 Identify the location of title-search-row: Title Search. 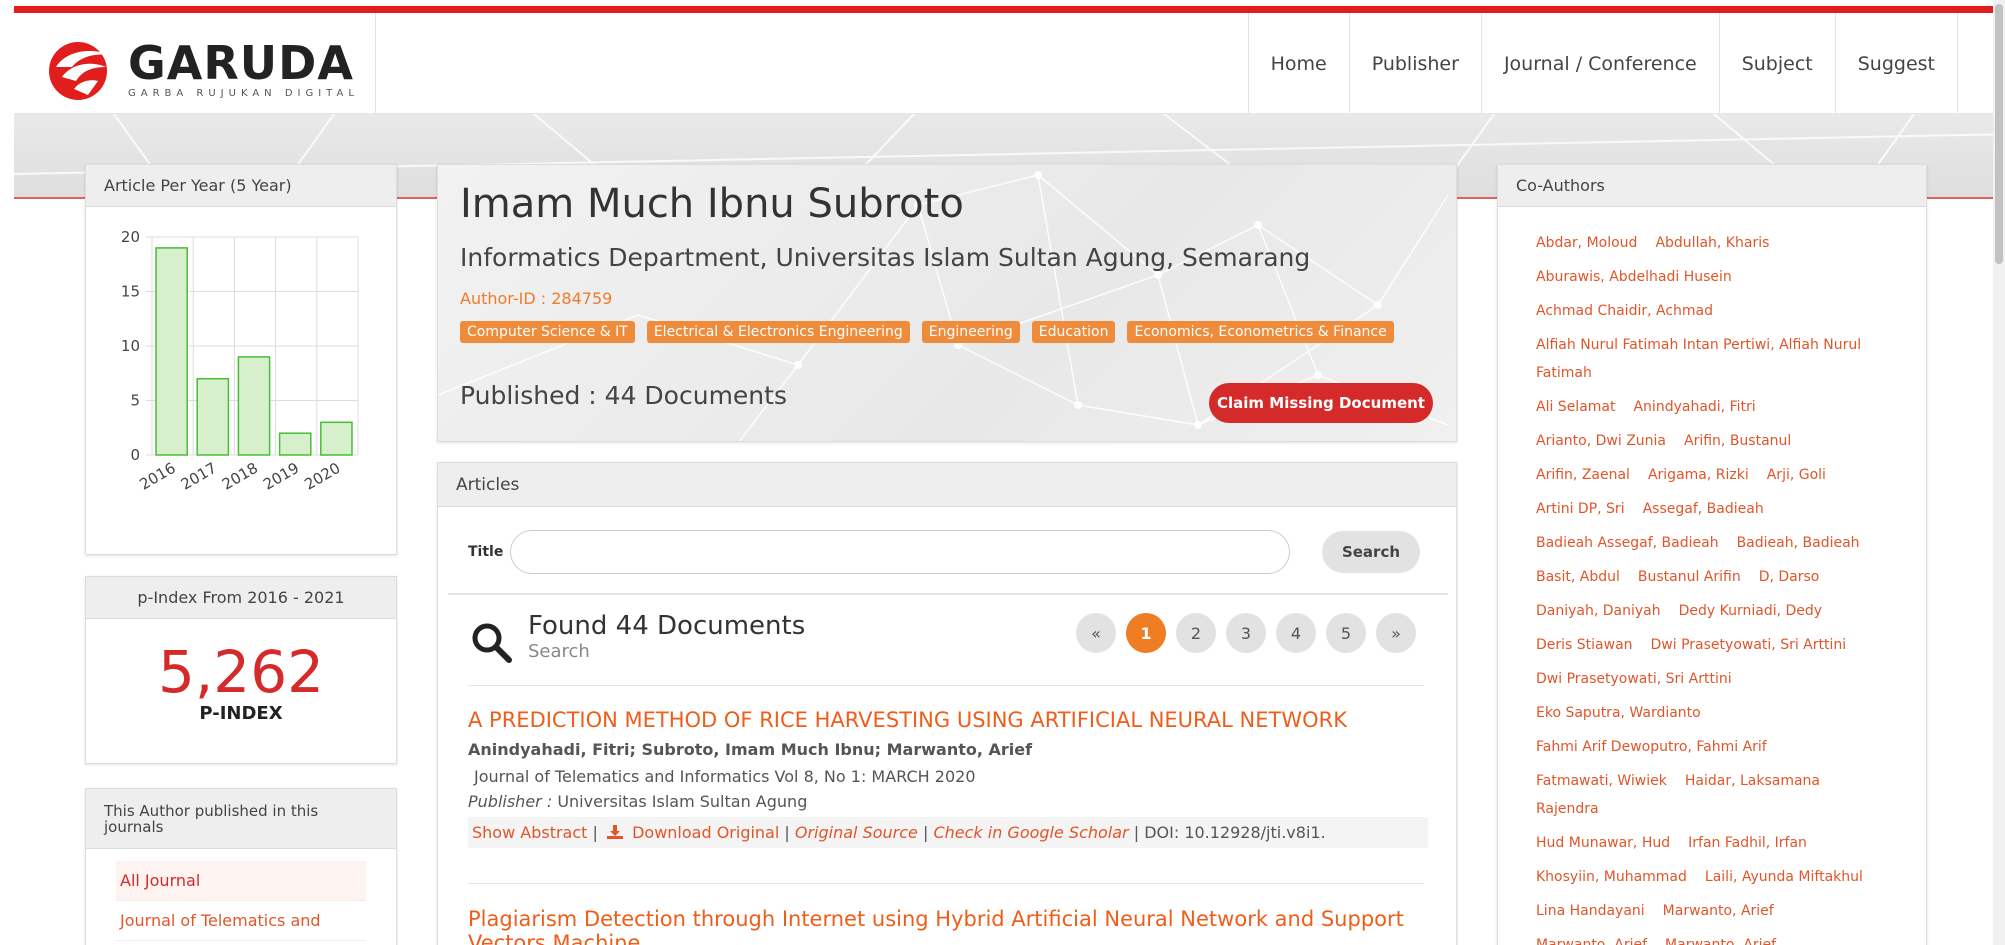
(948, 552).